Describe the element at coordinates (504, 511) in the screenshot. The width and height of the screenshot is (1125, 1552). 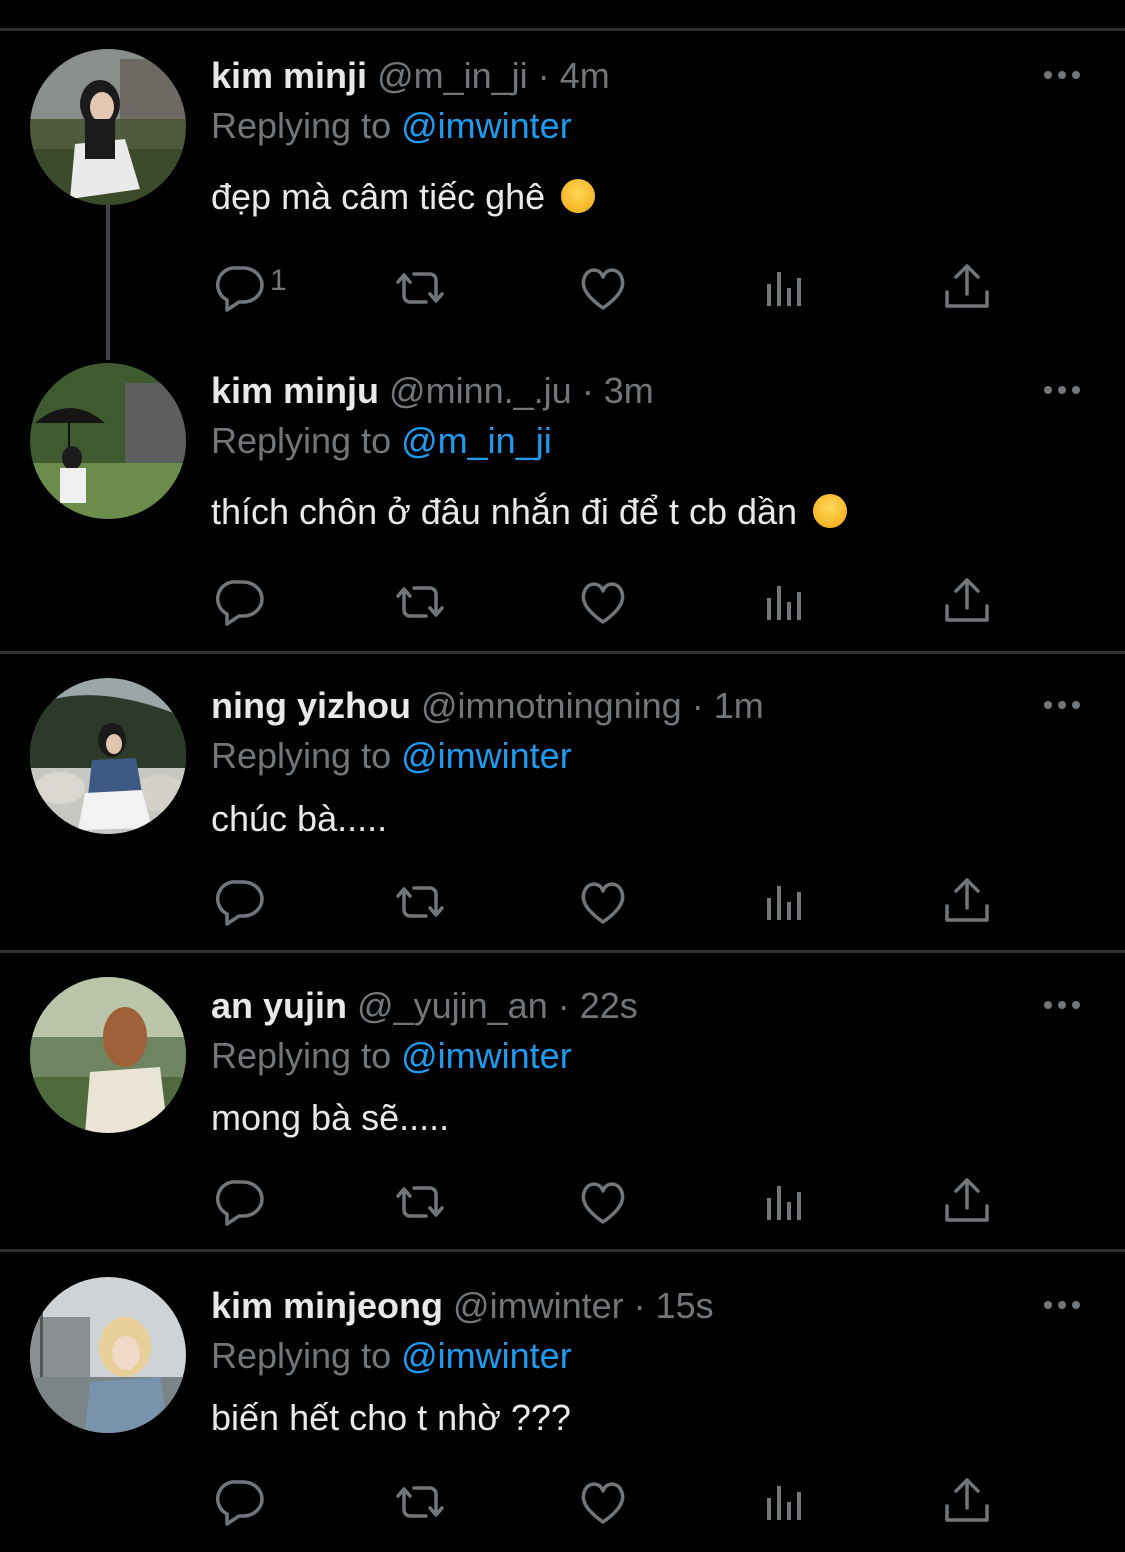
I see `tweet-text: thích chôn ở đâu nhắn đi để t cb dần` at that location.